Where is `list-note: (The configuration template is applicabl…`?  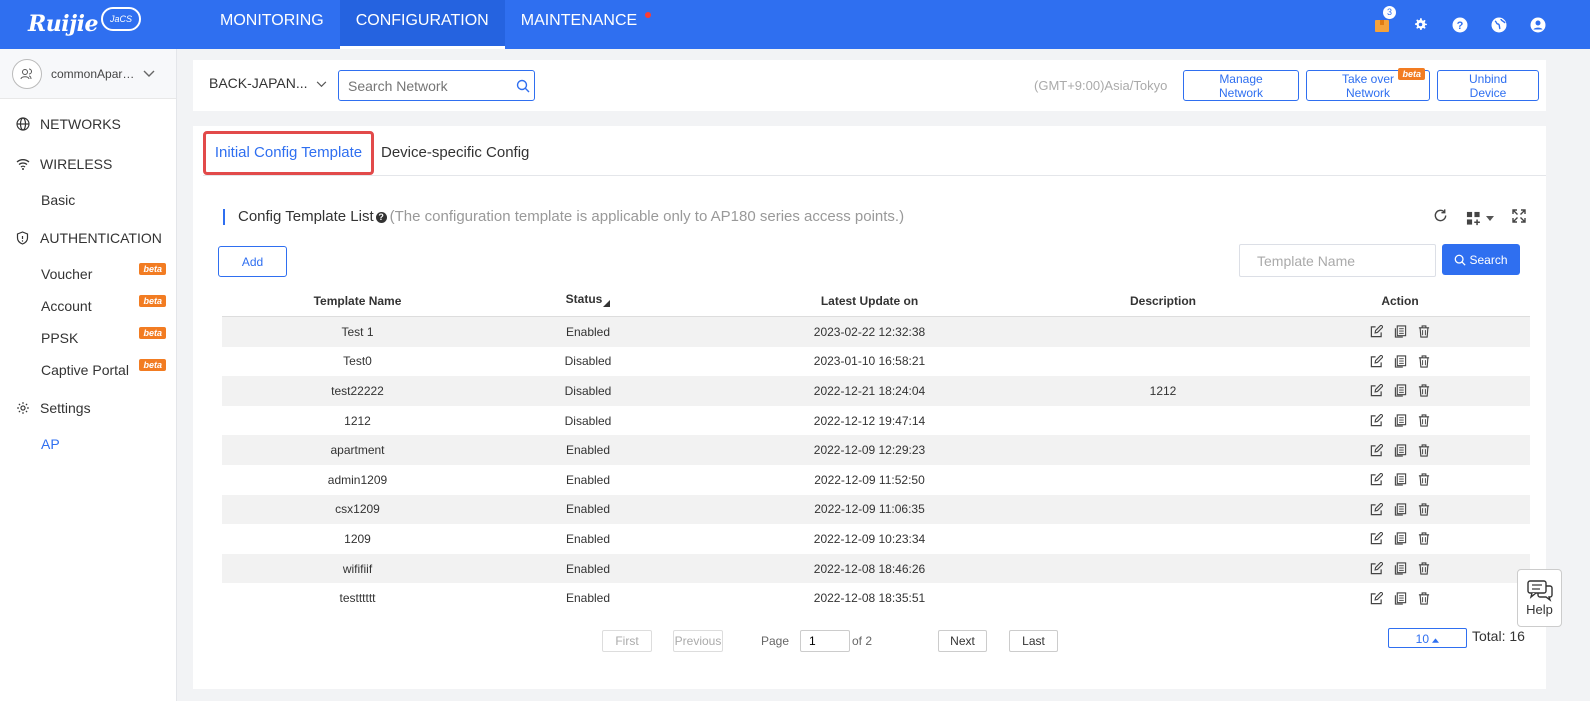 list-note: (The configuration template is applicabl… is located at coordinates (647, 216).